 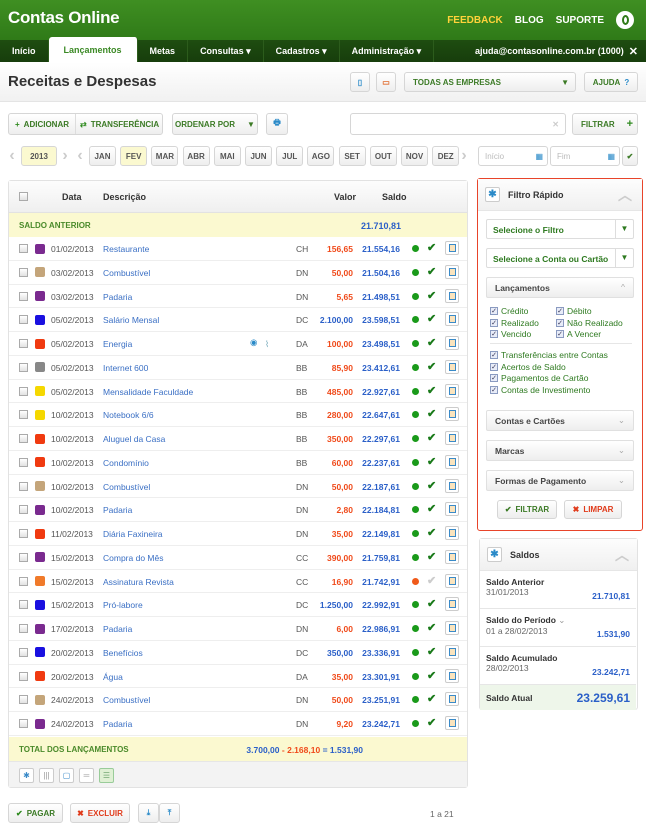 What do you see at coordinates (622, 555) in the screenshot?
I see `collapse-chevron-up-icon: ︿` at bounding box center [622, 555].